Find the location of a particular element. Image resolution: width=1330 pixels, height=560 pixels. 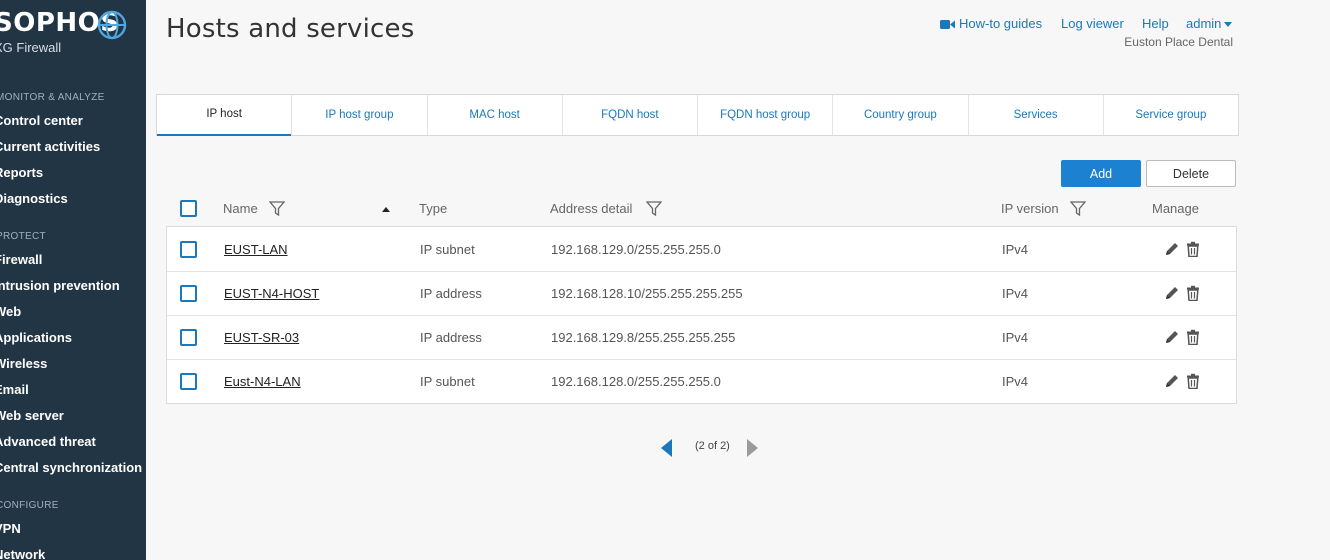

tab-mac-host: MAC host is located at coordinates (495, 115).